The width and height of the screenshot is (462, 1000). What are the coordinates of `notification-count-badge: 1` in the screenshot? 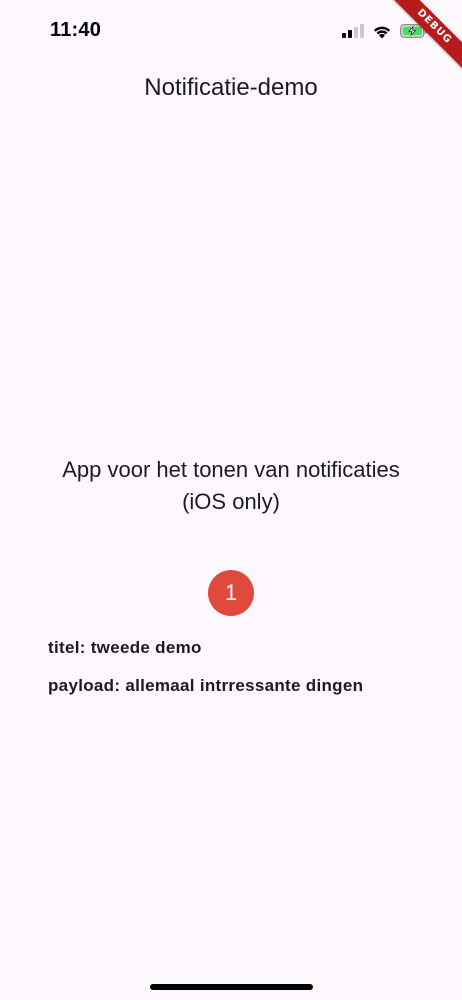 It's located at (231, 593).